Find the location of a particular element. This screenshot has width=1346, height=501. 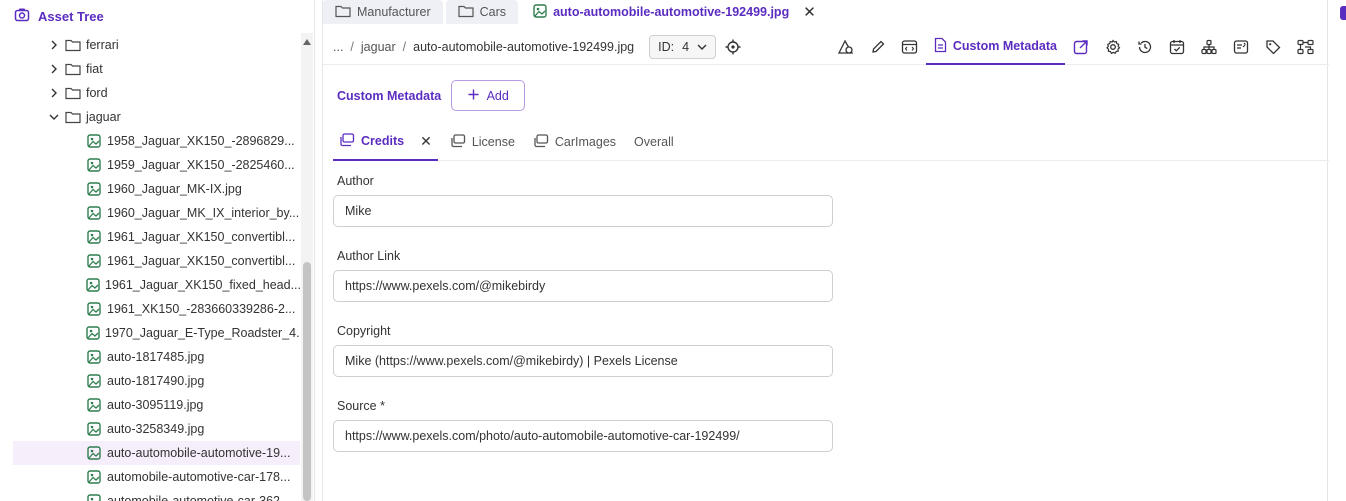

breadcrumb-folder: jaguar is located at coordinates (378, 47).